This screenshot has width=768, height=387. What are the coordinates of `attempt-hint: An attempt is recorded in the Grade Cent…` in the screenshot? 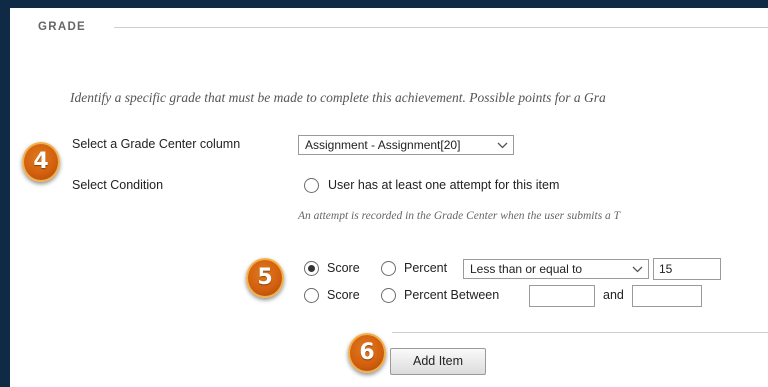 It's located at (459, 216).